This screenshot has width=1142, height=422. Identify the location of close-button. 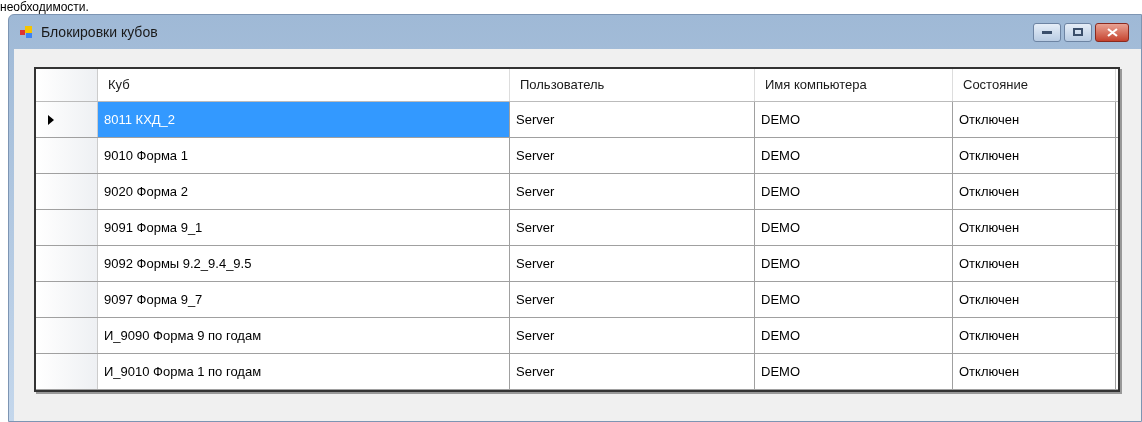
(1112, 32).